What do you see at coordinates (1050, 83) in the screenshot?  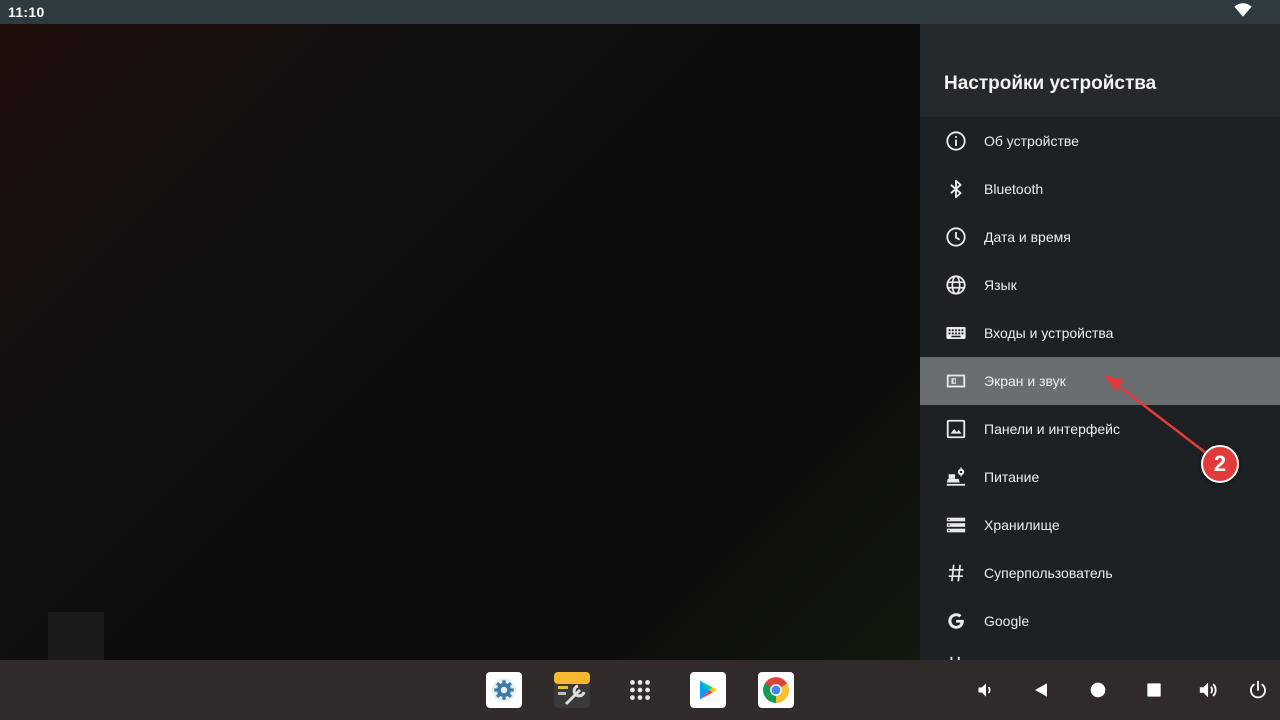 I see `settings-title: Настройки устройства` at bounding box center [1050, 83].